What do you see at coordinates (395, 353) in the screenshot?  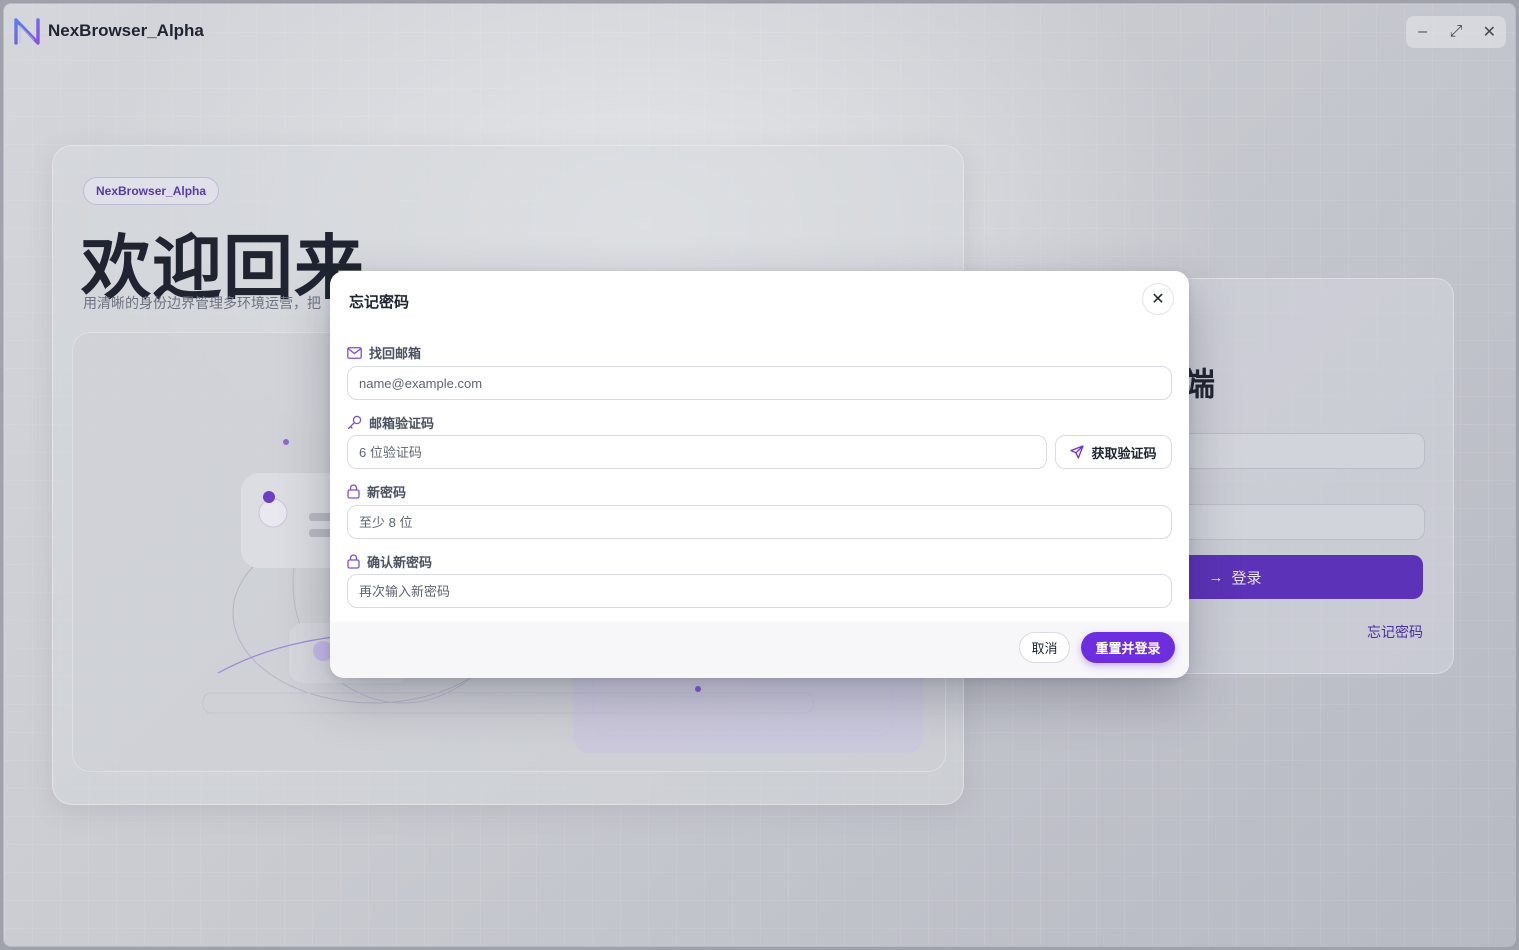 I see `email-label-text: 找回邮箱` at bounding box center [395, 353].